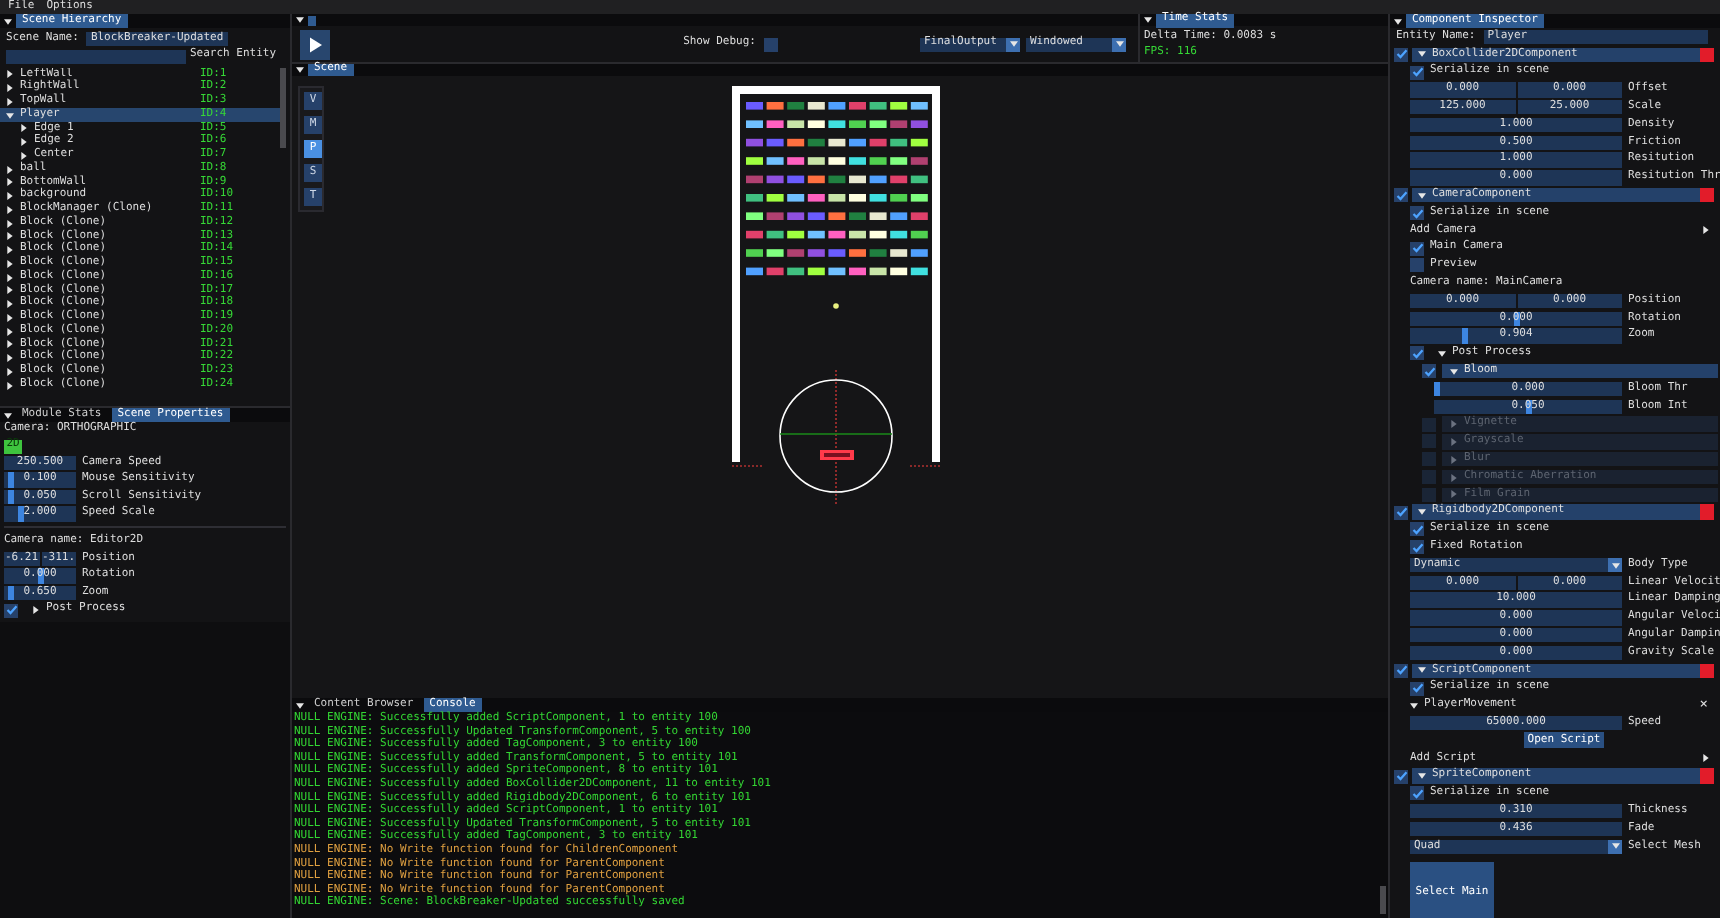 Image resolution: width=1720 pixels, height=918 pixels. What do you see at coordinates (312, 20) in the screenshot?
I see `panel-tab` at bounding box center [312, 20].